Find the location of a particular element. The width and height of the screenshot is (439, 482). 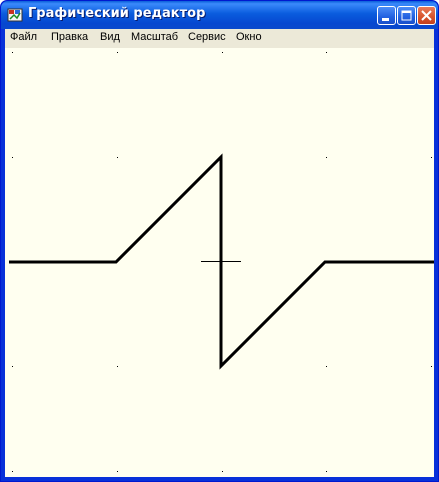

window-title: Графический редактор is located at coordinates (117, 13).